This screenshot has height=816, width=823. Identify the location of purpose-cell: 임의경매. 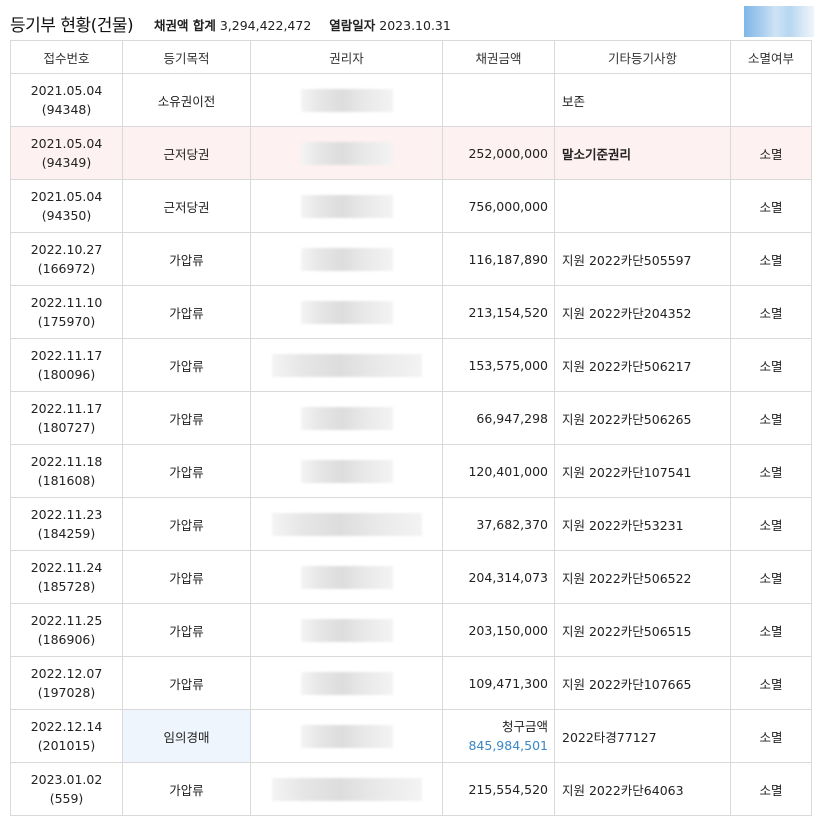
(186, 736).